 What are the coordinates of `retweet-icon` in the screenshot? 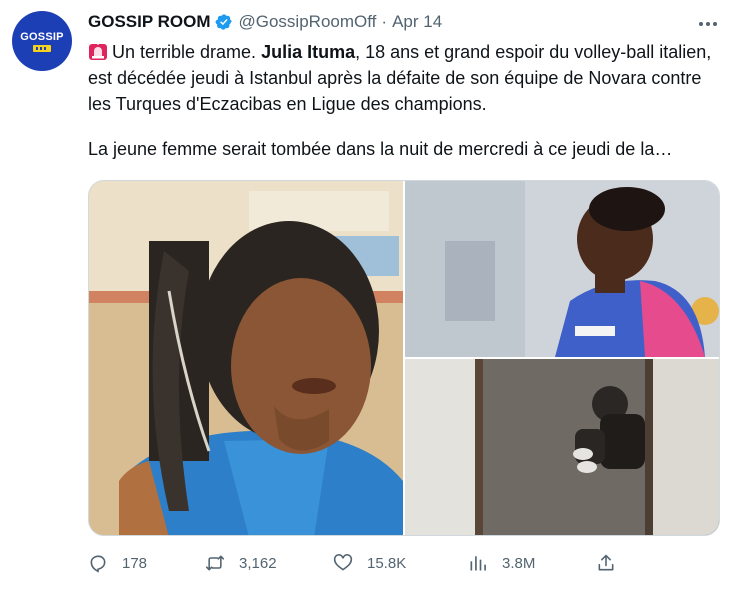 It's located at (215, 563).